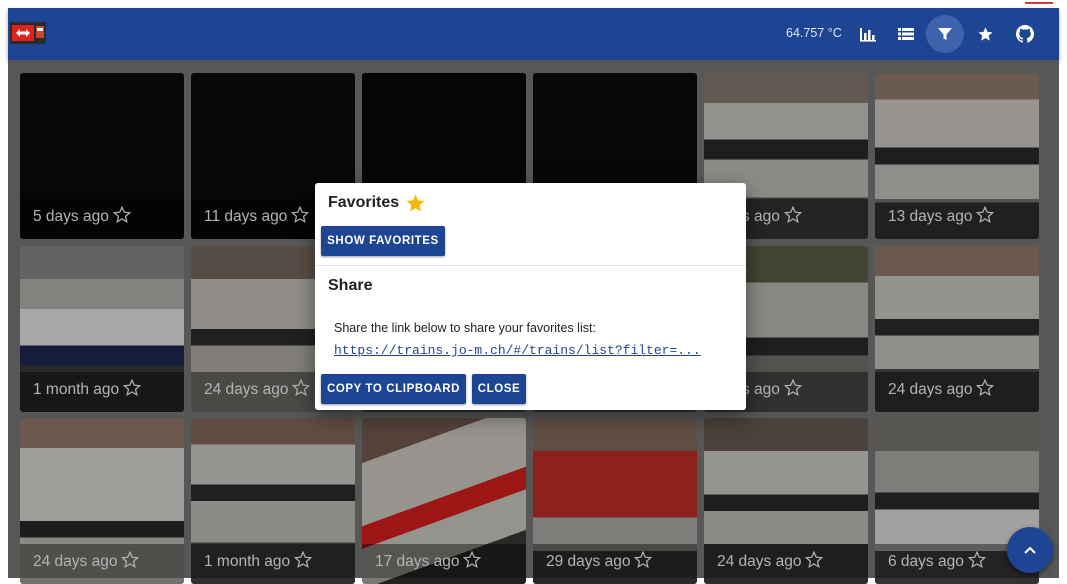 Image resolution: width=1067 pixels, height=584 pixels. Describe the element at coordinates (1039, 3) in the screenshot. I see `top-edge-mark` at that location.